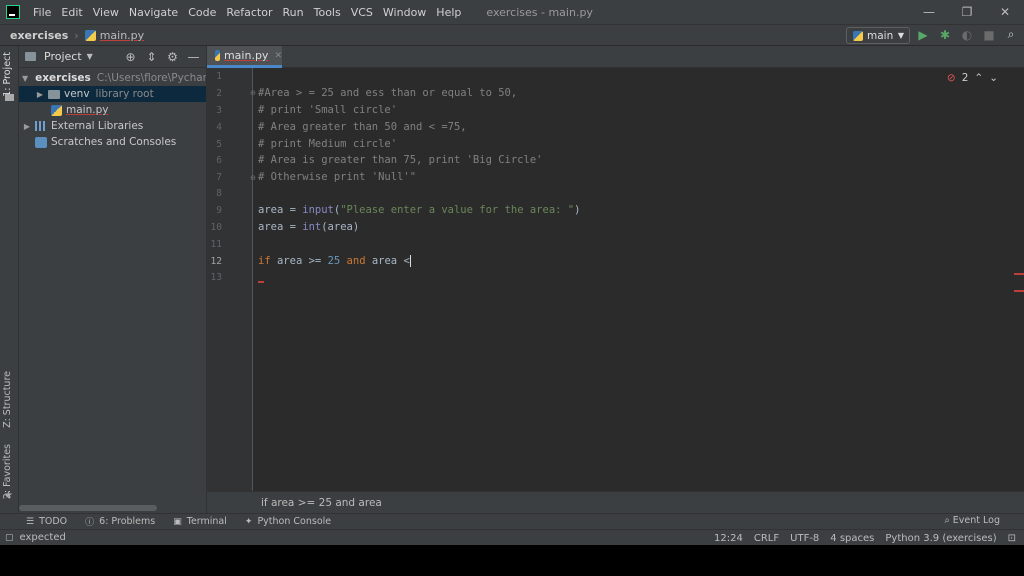  Describe the element at coordinates (327, 12) in the screenshot. I see `menu-tools: Tools` at that location.